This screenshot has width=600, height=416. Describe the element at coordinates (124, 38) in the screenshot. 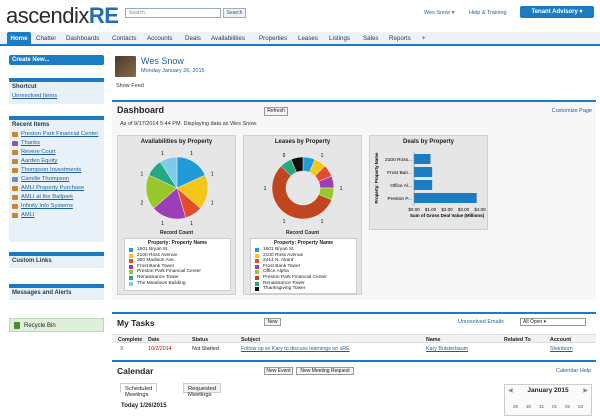

I see `tab-contacts: Contacts` at that location.